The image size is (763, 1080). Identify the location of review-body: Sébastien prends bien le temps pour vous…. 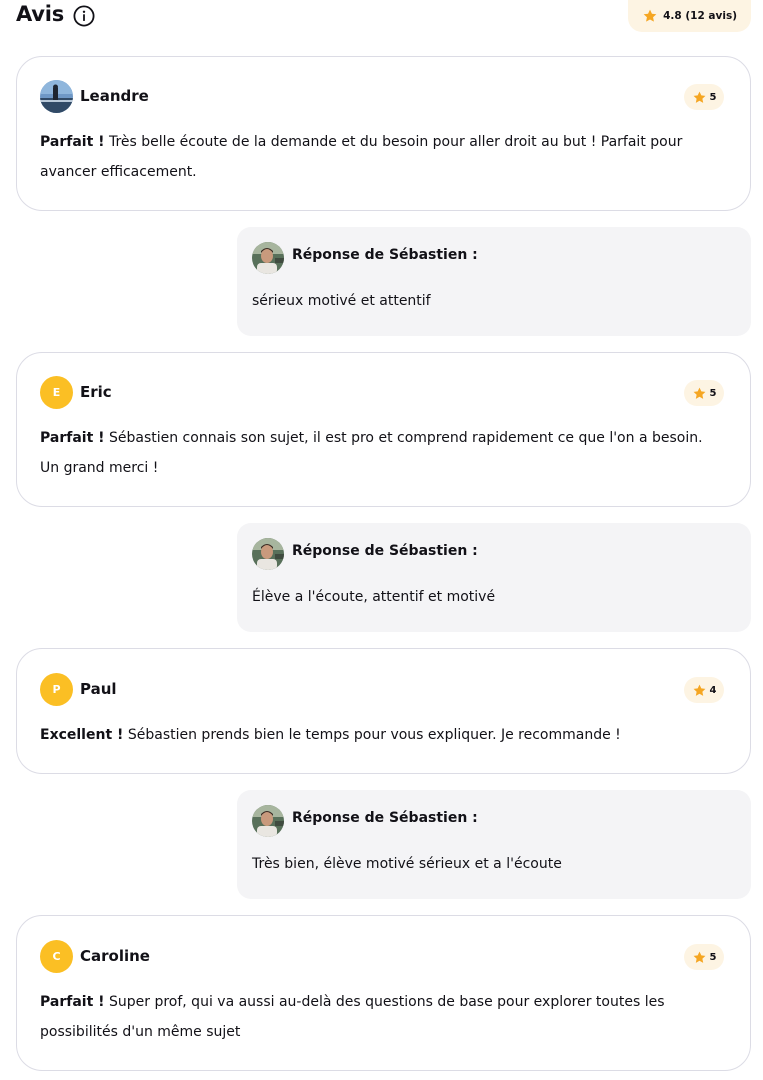
(374, 735).